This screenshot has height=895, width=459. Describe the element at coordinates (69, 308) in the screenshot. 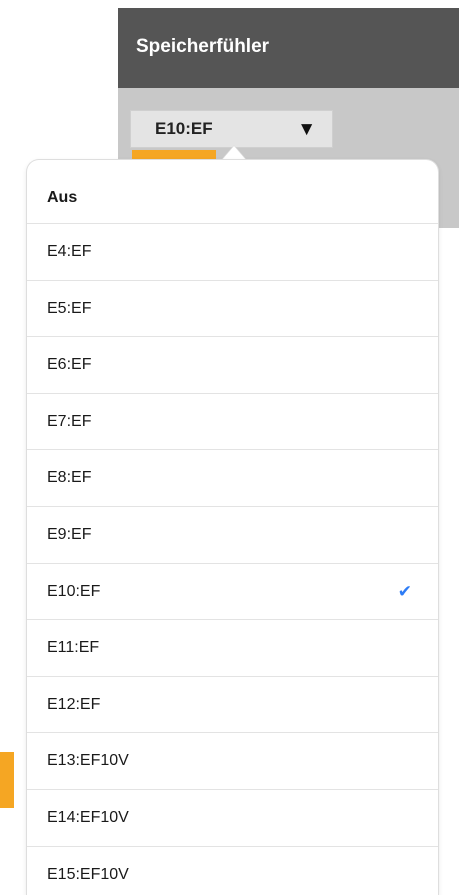

I see `dropdown-option-label: E5:EF` at that location.